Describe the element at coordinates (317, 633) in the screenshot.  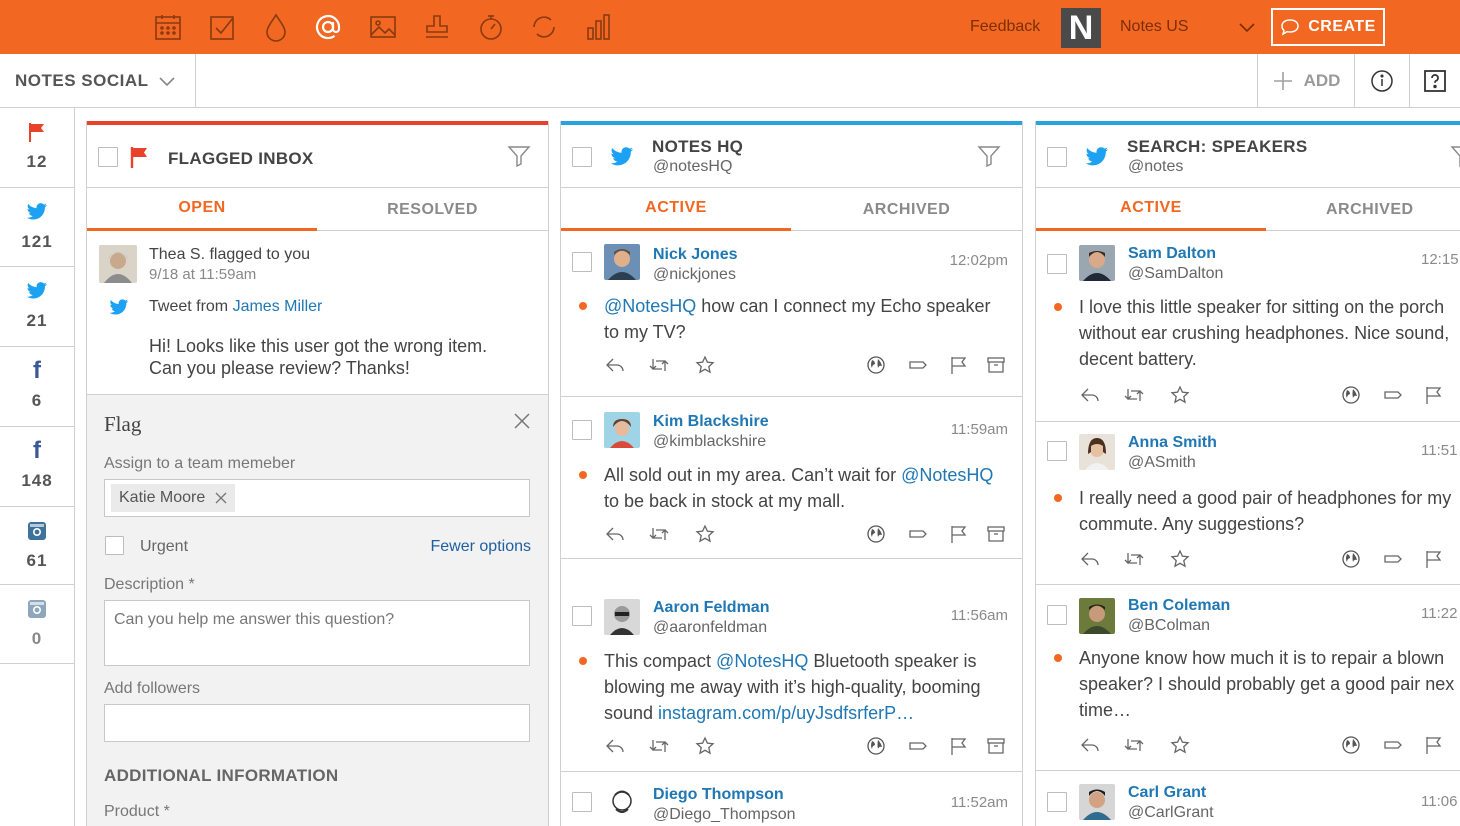
I see `description-field: Can you help me answer this question?` at that location.